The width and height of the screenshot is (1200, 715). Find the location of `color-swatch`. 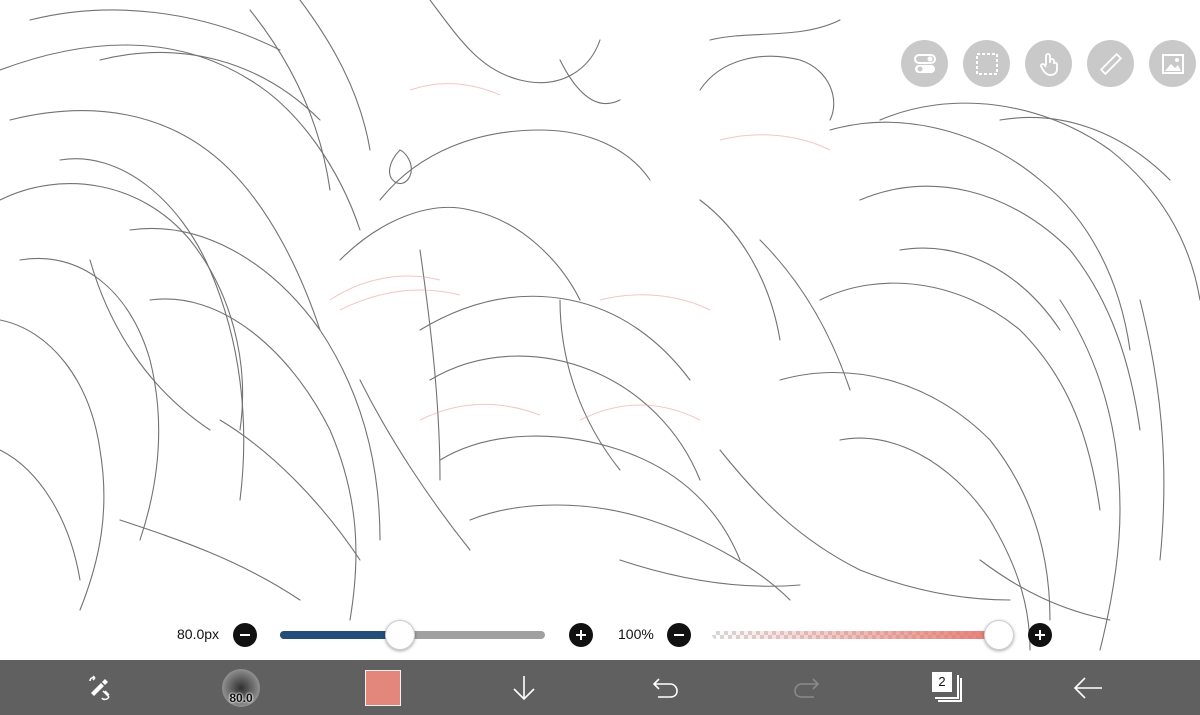

color-swatch is located at coordinates (383, 687).